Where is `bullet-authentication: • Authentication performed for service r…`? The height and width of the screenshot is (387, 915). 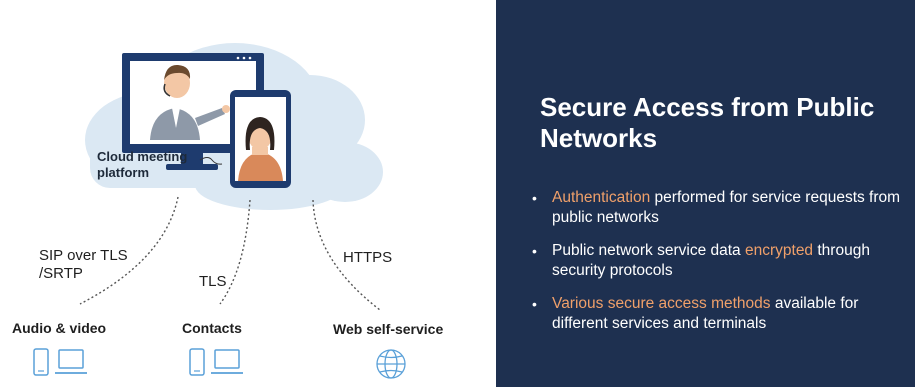
bullet-authentication: • Authentication performed for service r… is located at coordinates (717, 208).